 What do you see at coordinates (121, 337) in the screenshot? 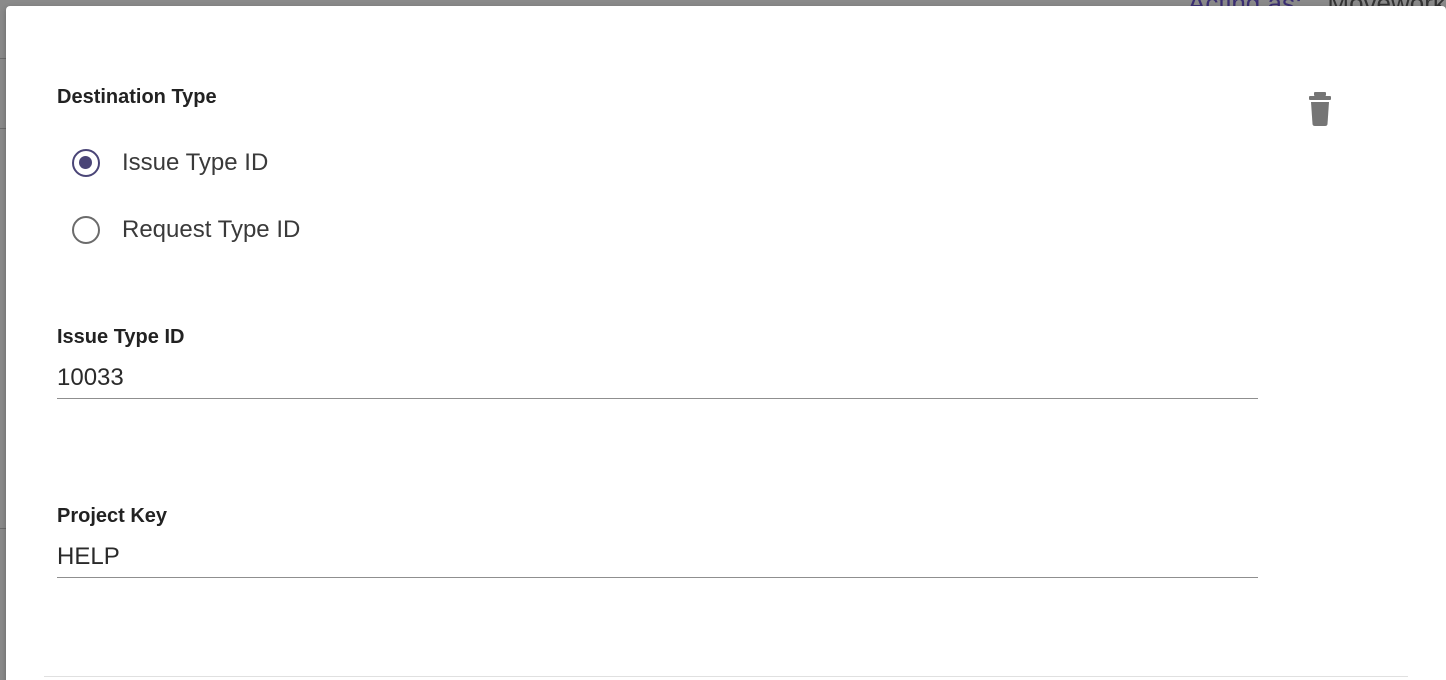
I see `issue-type-id-label: Issue Type ID` at bounding box center [121, 337].